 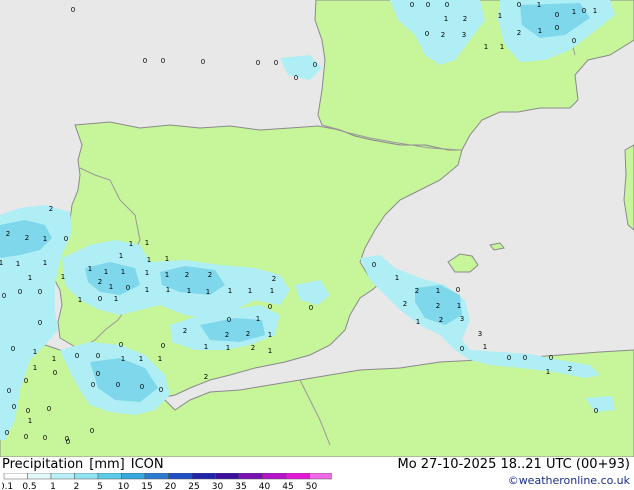 I want to click on map-title: Precipitation [mm] ICON, so click(x=86, y=464).